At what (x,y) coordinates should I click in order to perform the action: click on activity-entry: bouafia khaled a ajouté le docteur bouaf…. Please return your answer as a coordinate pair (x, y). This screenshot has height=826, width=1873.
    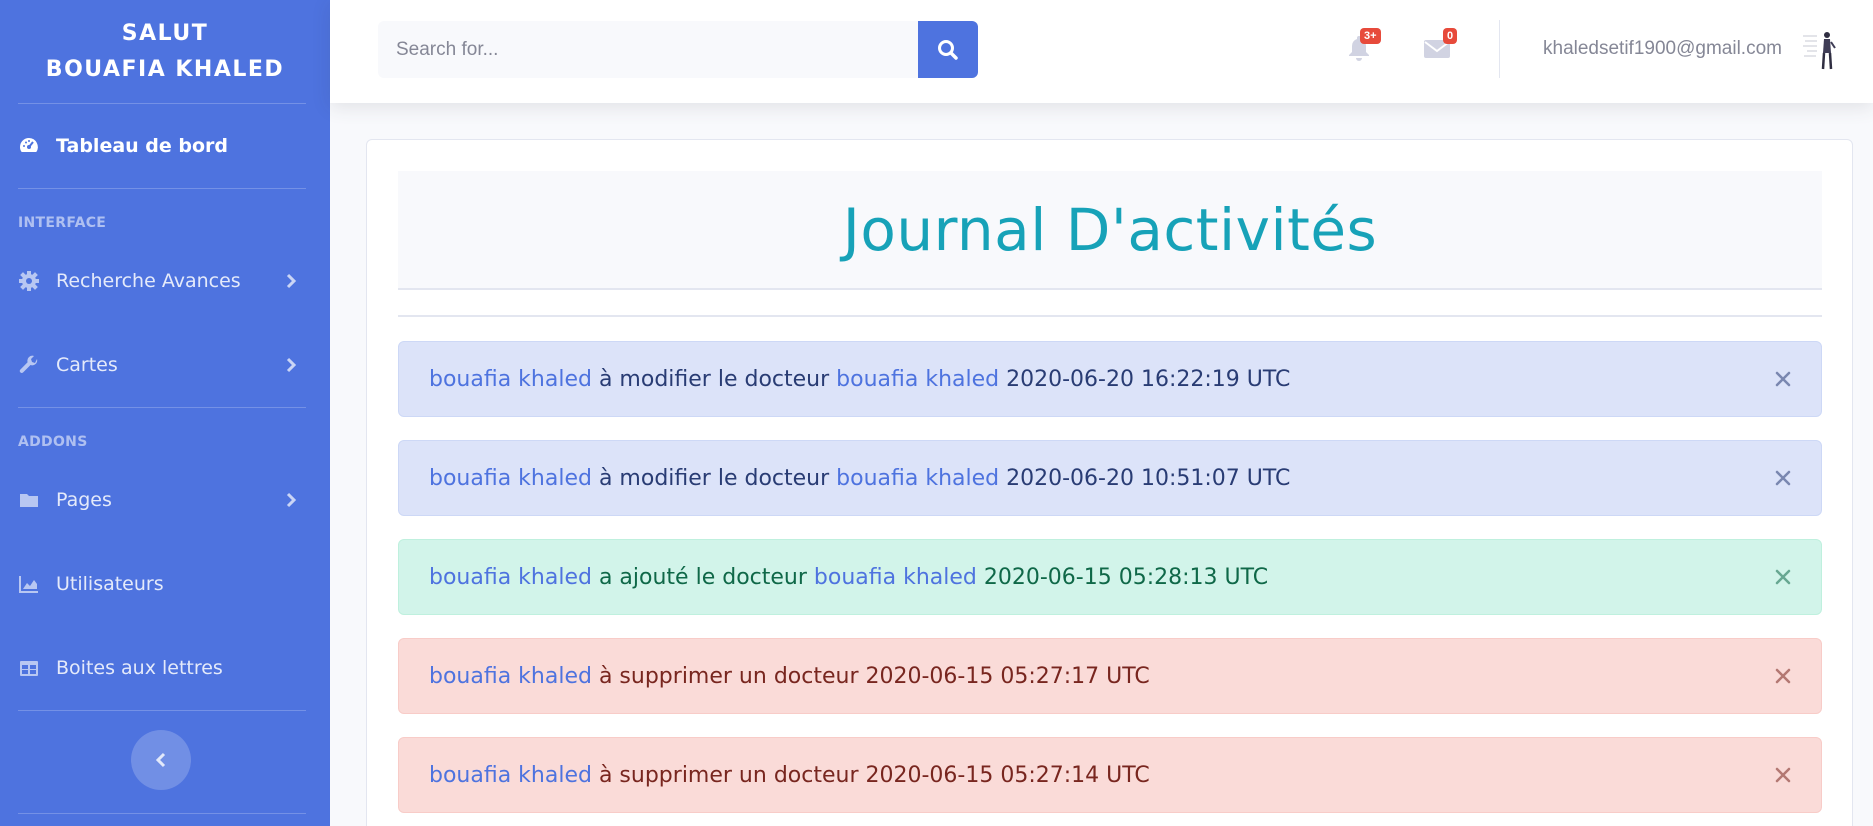
    Looking at the image, I should click on (1110, 577).